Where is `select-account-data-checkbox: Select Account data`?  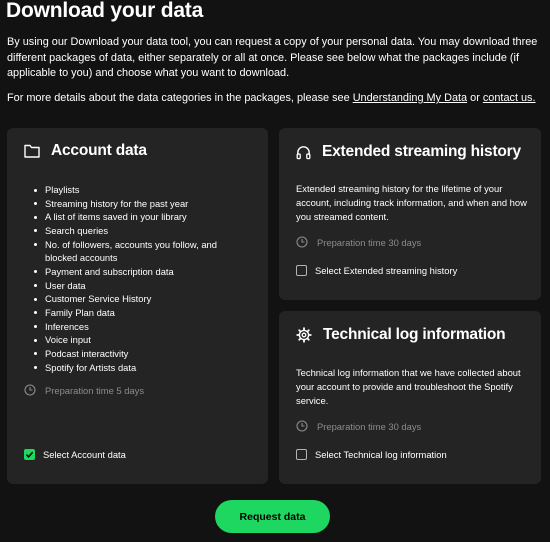
select-account-data-checkbox: Select Account data is located at coordinates (75, 454).